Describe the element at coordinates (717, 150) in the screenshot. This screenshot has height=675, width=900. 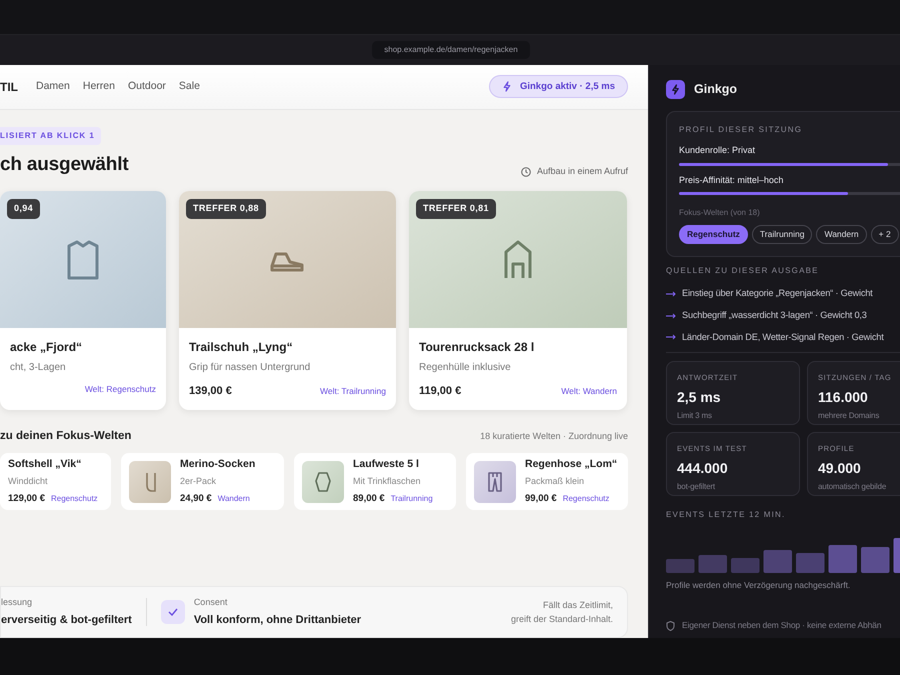
I see `trait-label: Kundenrolle: Privat` at that location.